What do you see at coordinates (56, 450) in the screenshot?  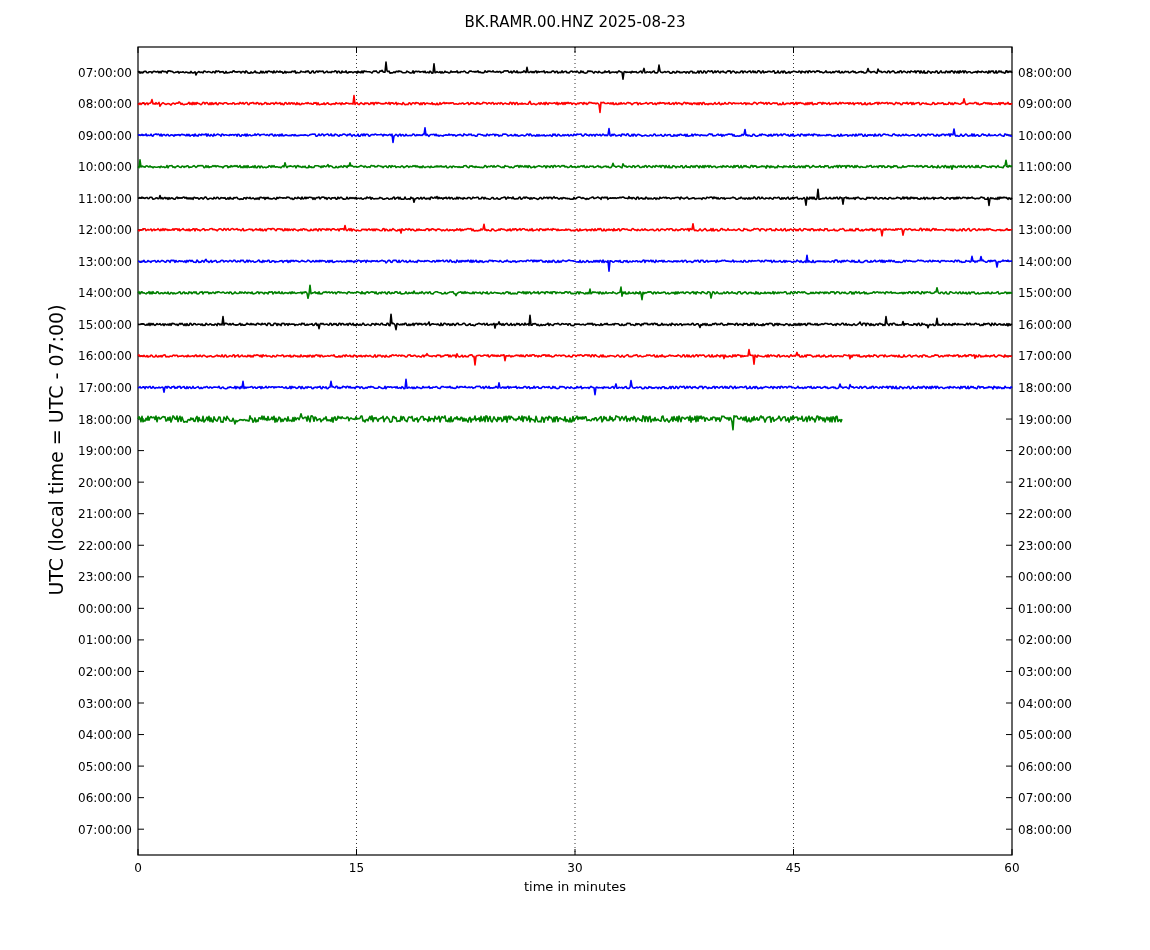 I see `y-axis-label: UTC (local time = UTC - 07:00)` at bounding box center [56, 450].